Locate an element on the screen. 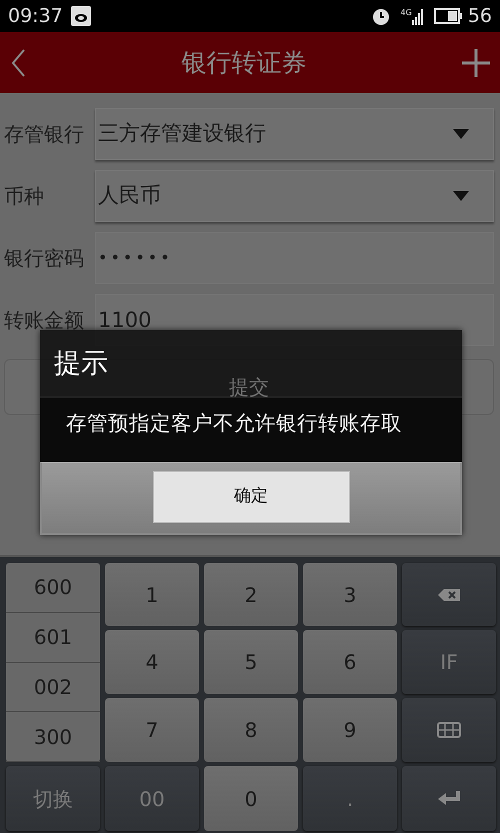 Image resolution: width=500 pixels, height=833 pixels. key: 2 is located at coordinates (251, 594).